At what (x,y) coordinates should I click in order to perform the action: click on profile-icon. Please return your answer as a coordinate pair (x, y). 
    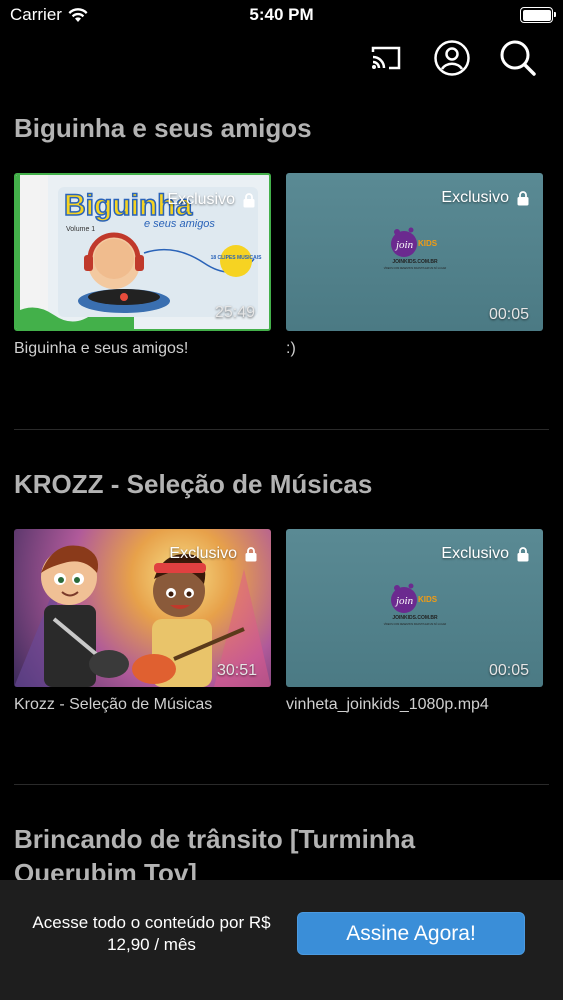
    Looking at the image, I should click on (452, 58).